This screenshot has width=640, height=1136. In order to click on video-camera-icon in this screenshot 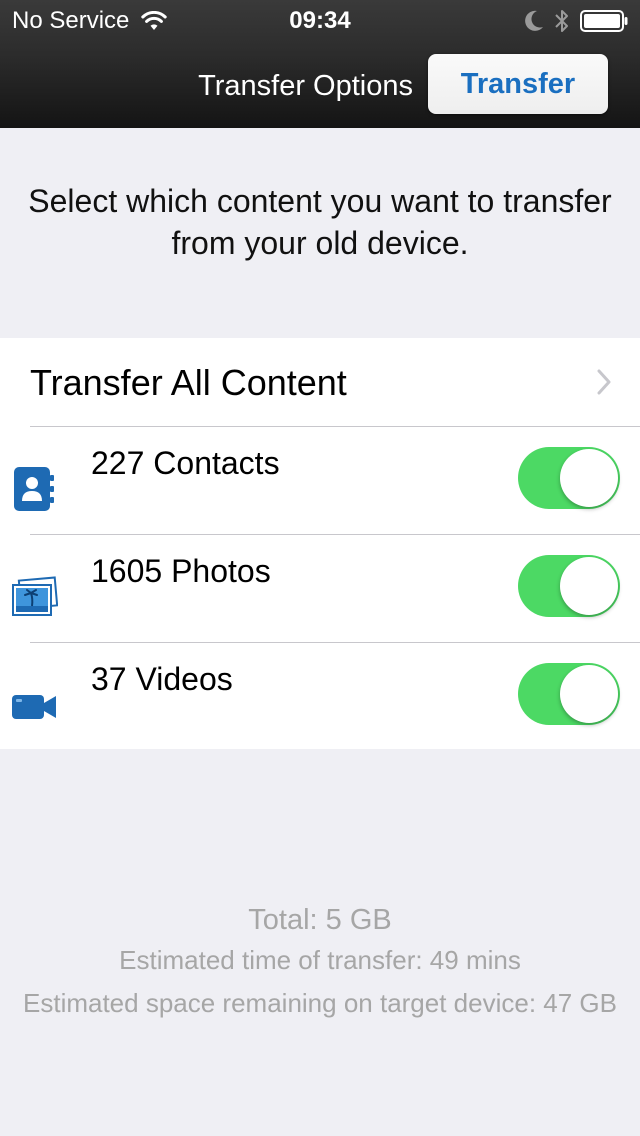, I will do `click(34, 707)`.